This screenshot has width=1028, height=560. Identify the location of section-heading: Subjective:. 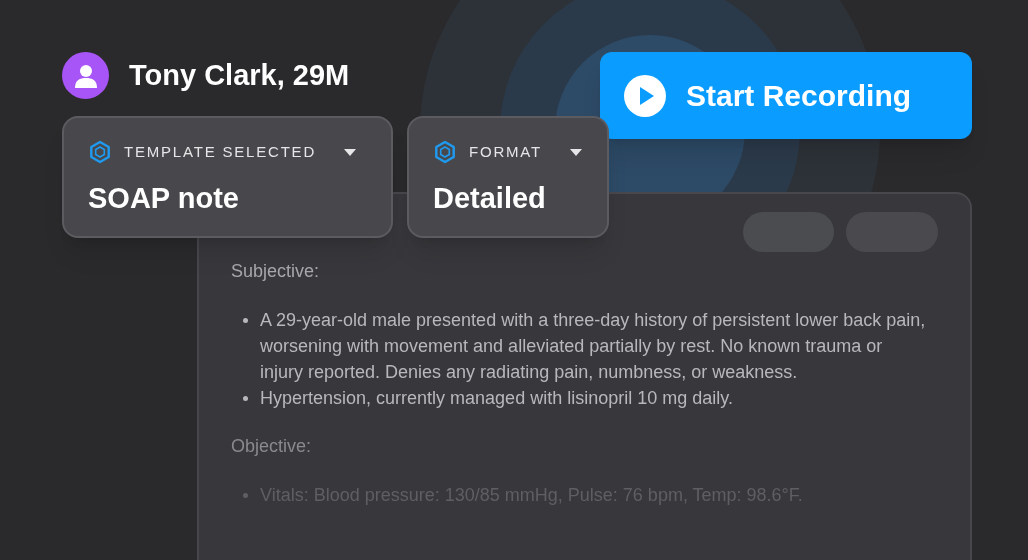
(276, 271).